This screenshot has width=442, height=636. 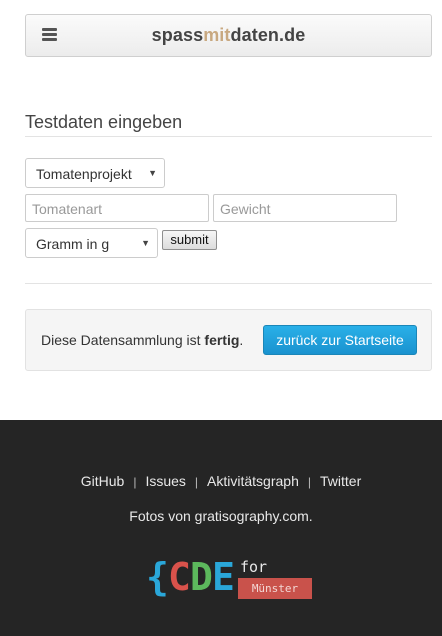 What do you see at coordinates (223, 577) in the screenshot?
I see `logo-e-glyph: E` at bounding box center [223, 577].